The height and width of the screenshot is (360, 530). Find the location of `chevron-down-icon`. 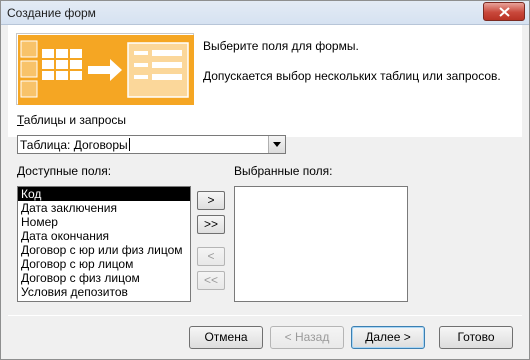

chevron-down-icon is located at coordinates (277, 144).